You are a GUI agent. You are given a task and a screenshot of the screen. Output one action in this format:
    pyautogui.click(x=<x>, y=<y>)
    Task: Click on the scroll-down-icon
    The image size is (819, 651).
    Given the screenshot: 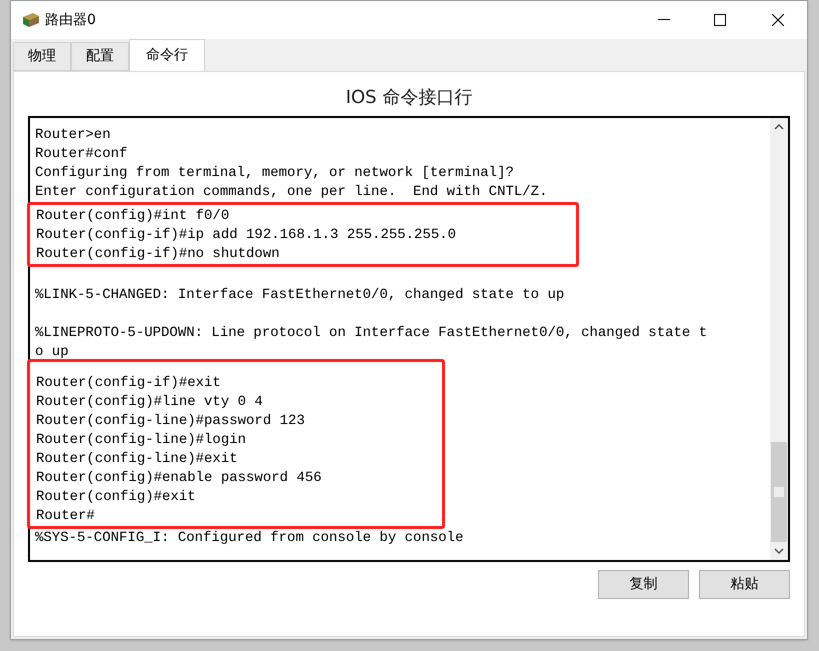 What is the action you would take?
    pyautogui.click(x=779, y=551)
    